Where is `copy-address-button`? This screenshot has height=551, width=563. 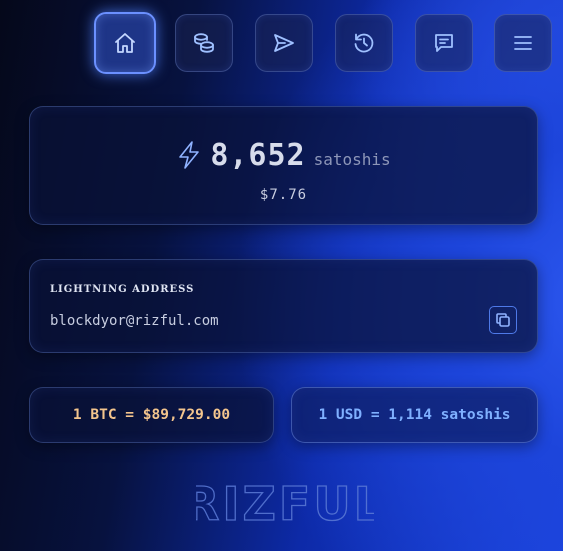 copy-address-button is located at coordinates (503, 320).